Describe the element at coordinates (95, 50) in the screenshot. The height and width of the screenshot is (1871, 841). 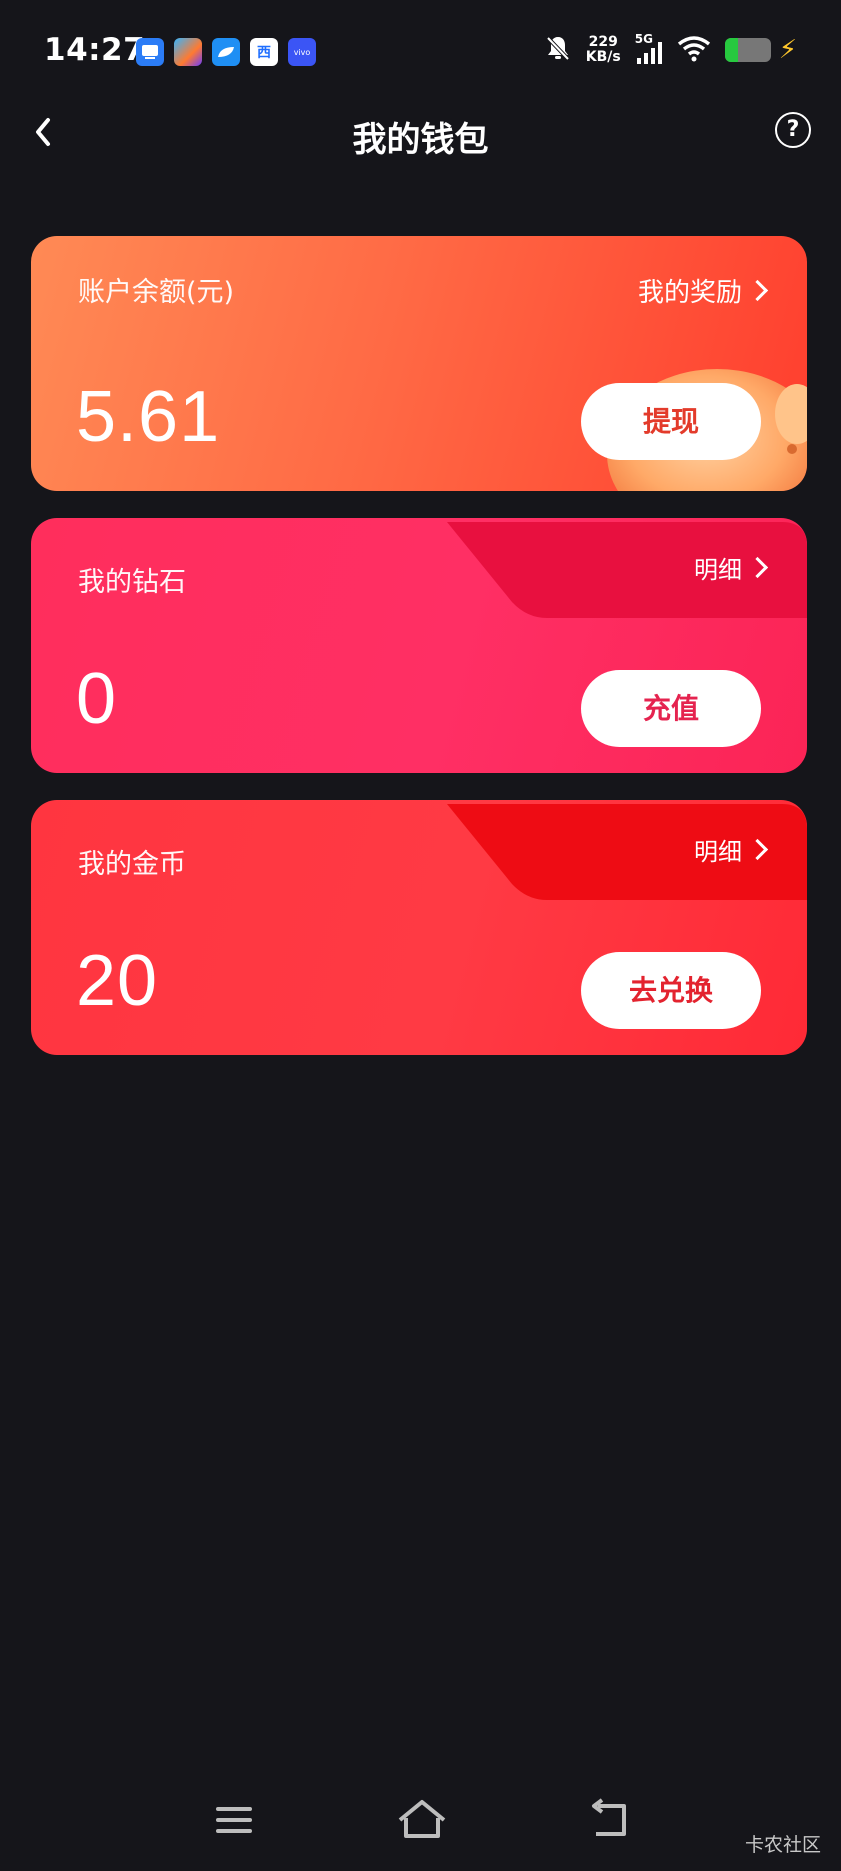
I see `status-time: 14:27` at that location.